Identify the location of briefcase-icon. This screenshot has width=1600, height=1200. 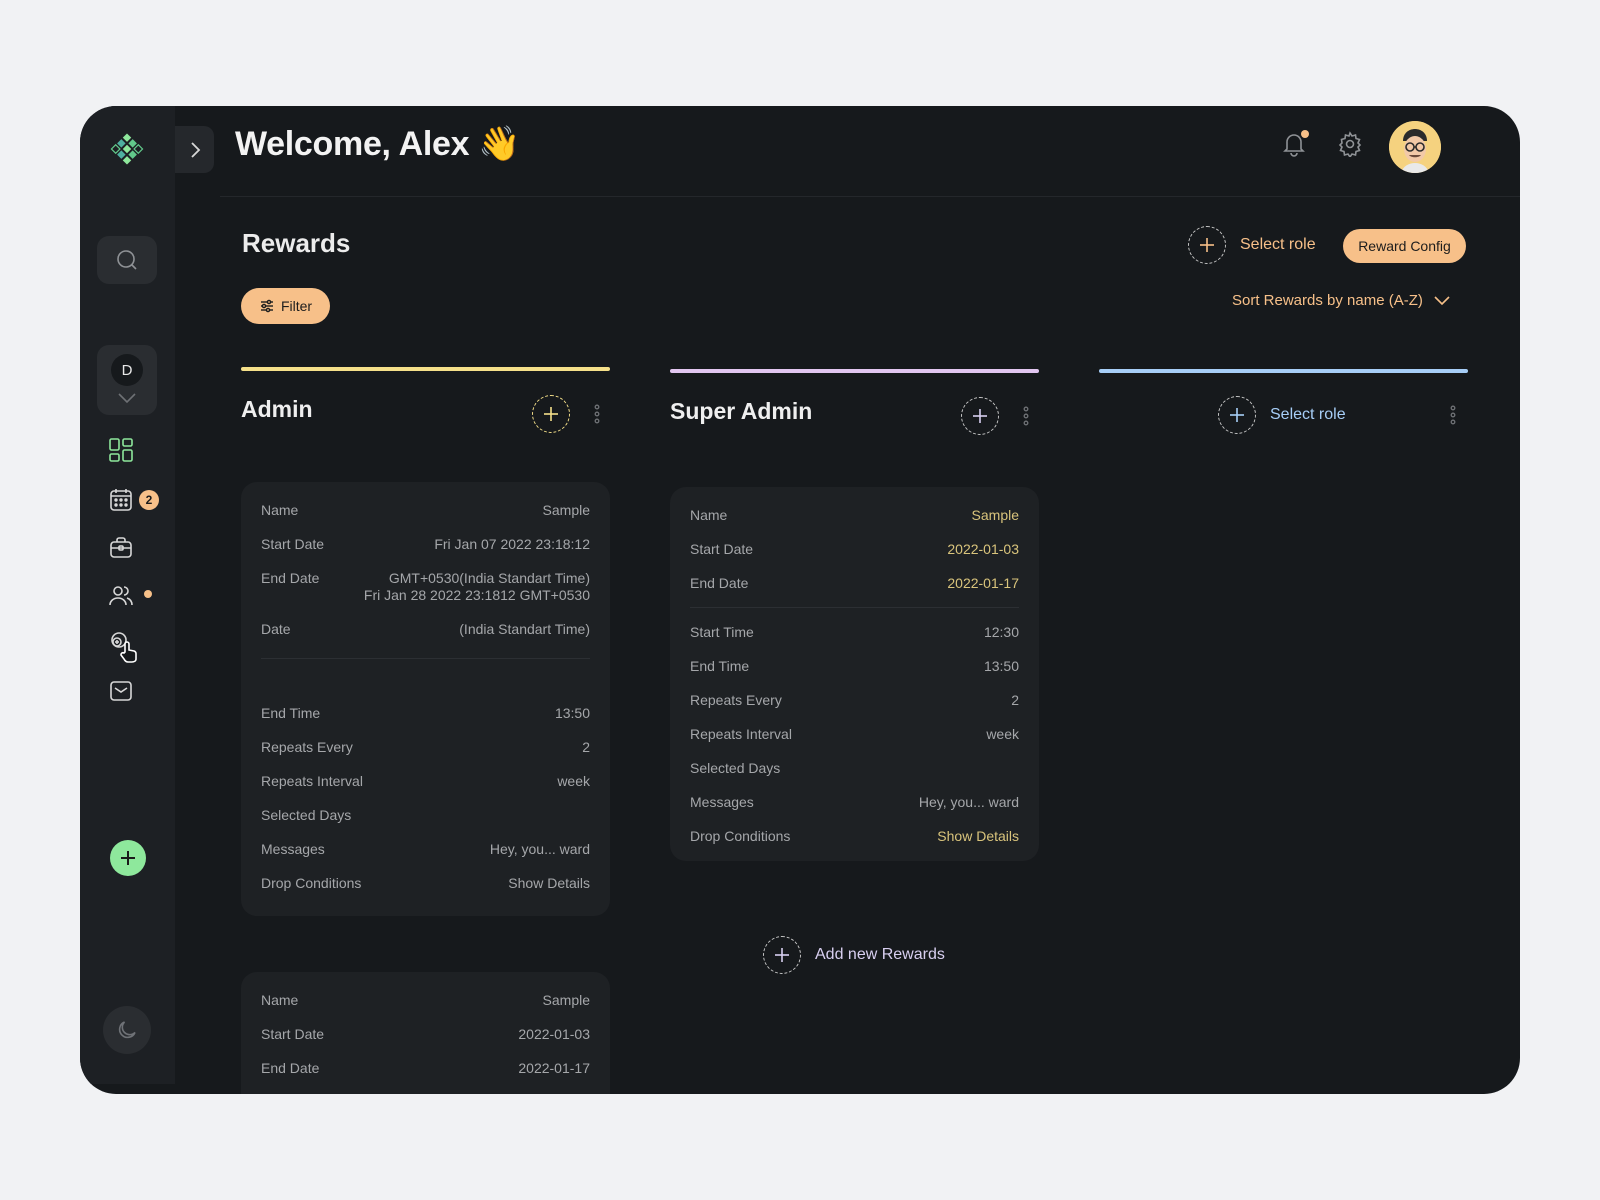
(121, 548).